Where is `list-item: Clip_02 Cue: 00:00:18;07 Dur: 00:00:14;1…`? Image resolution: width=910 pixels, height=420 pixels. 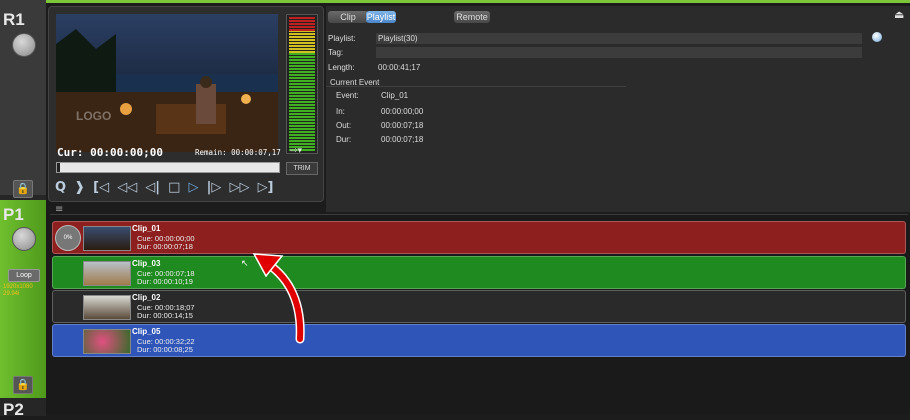 list-item: Clip_02 Cue: 00:00:18;07 Dur: 00:00:14;1… is located at coordinates (479, 306).